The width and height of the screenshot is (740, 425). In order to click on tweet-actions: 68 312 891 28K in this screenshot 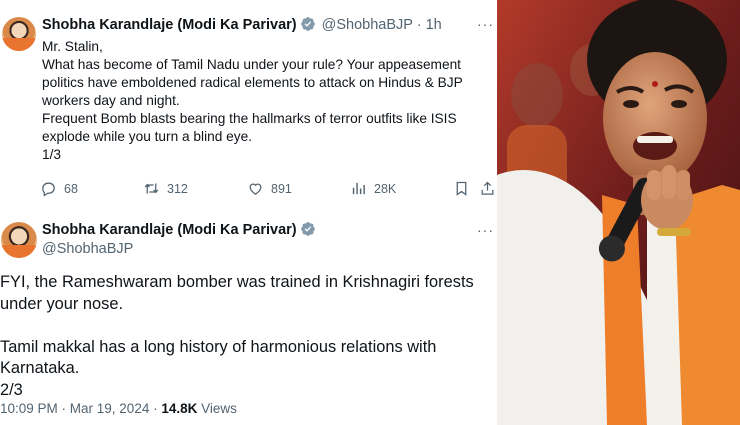, I will do `click(268, 190)`.